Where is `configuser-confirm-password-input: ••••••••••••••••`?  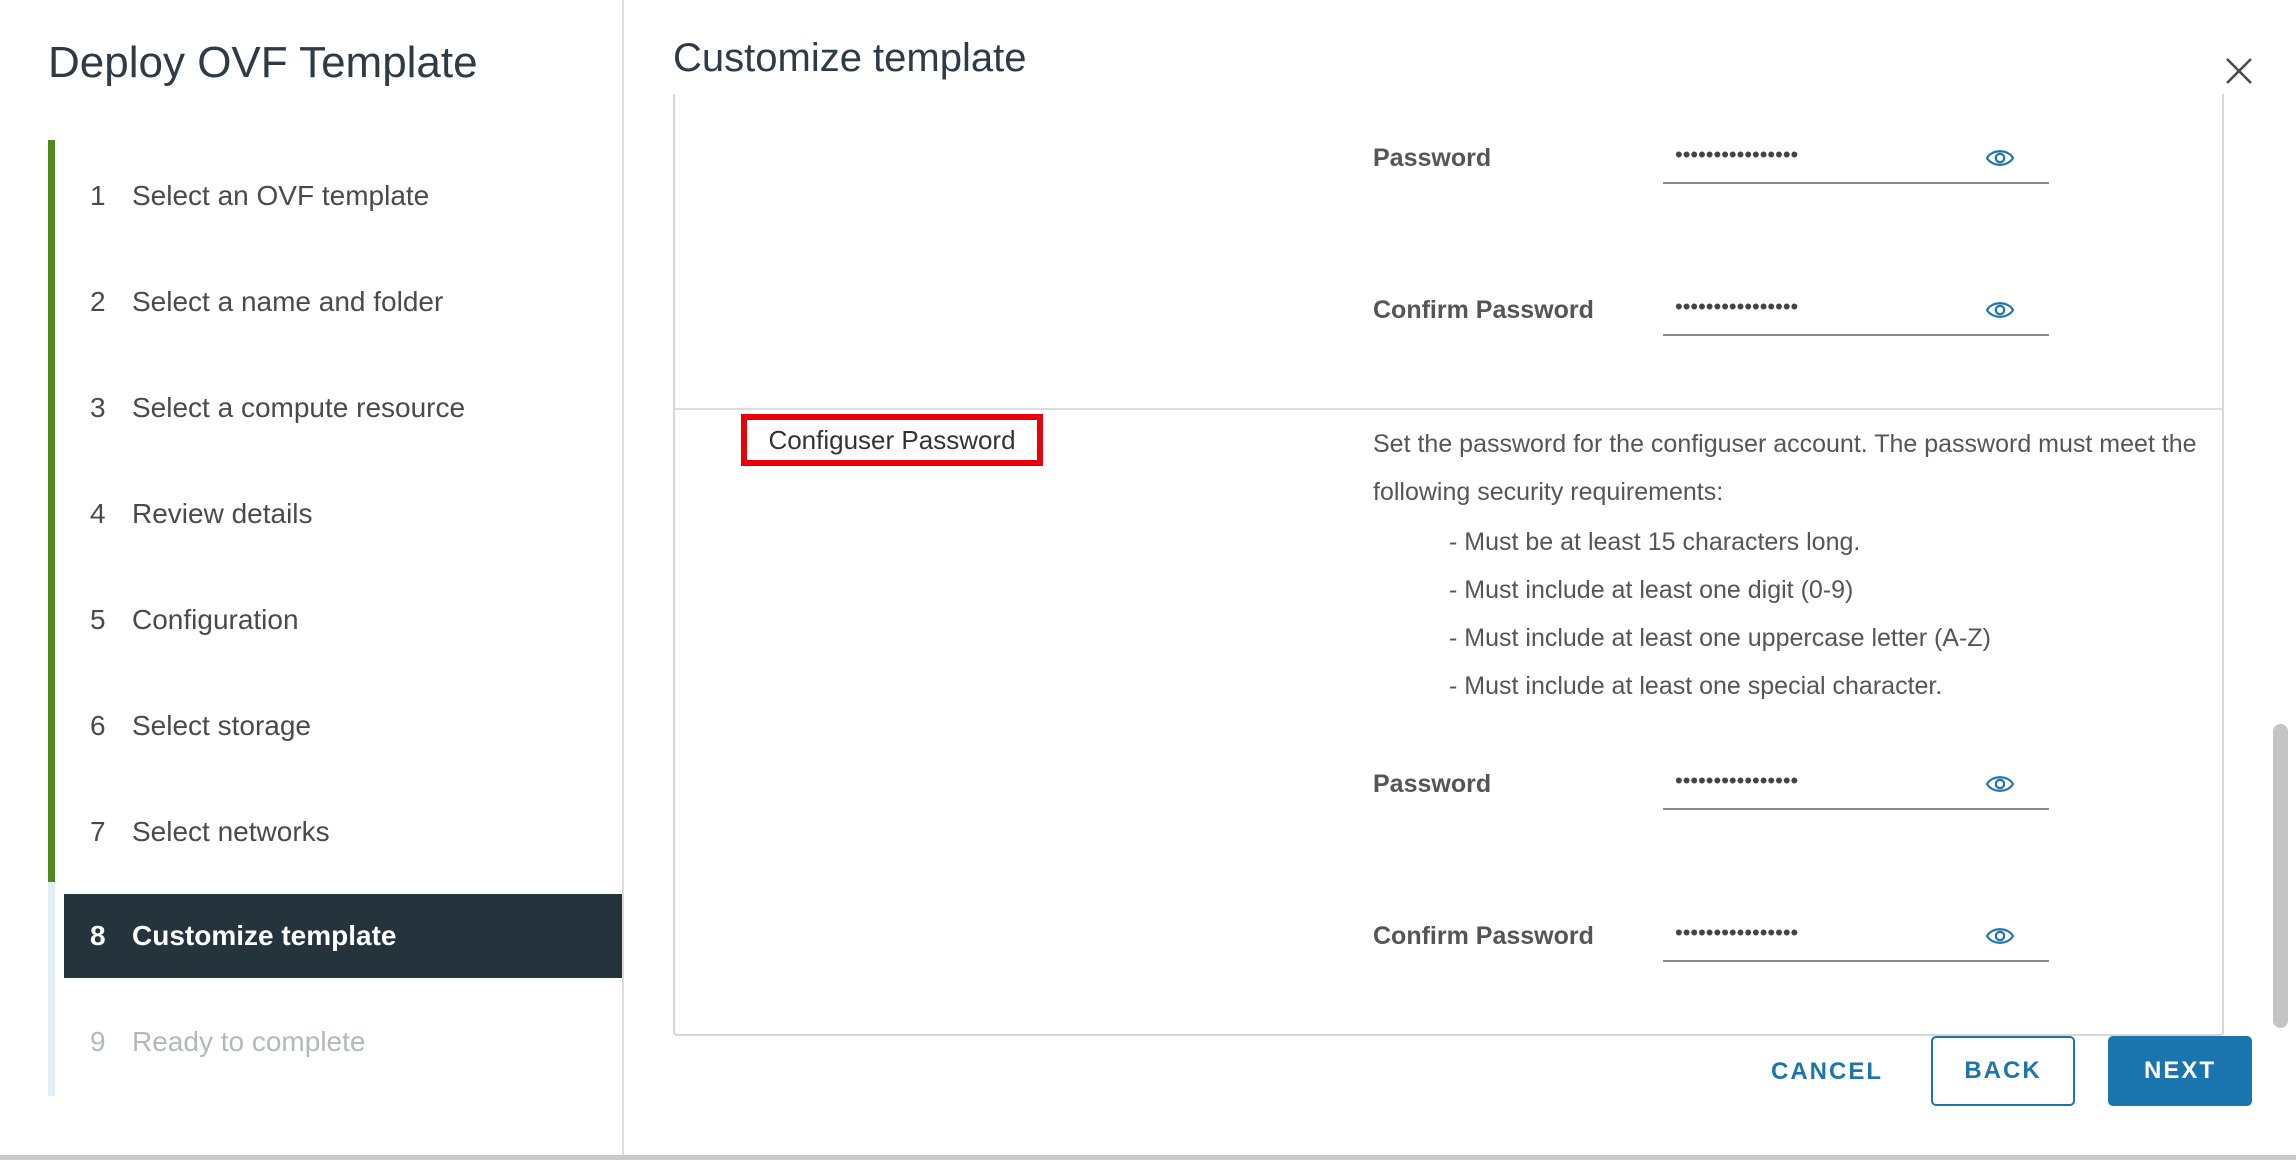 configuser-confirm-password-input: •••••••••••••••• is located at coordinates (1856, 938).